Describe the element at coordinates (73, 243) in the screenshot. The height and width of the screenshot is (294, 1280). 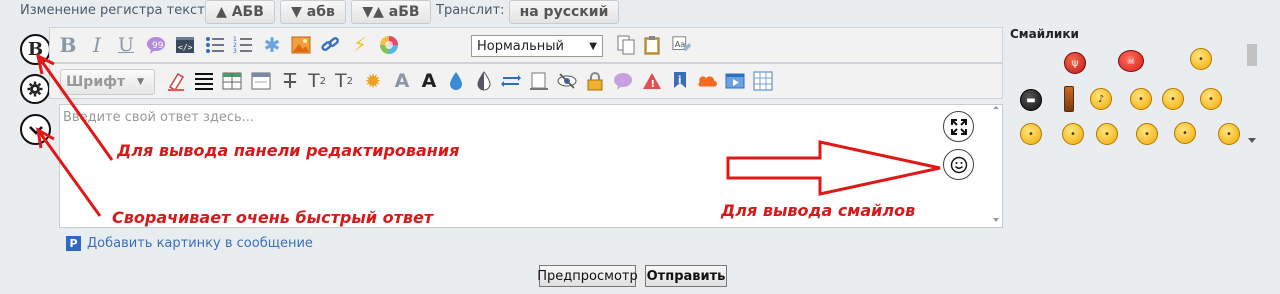
I see `picture-host-icon: P` at that location.